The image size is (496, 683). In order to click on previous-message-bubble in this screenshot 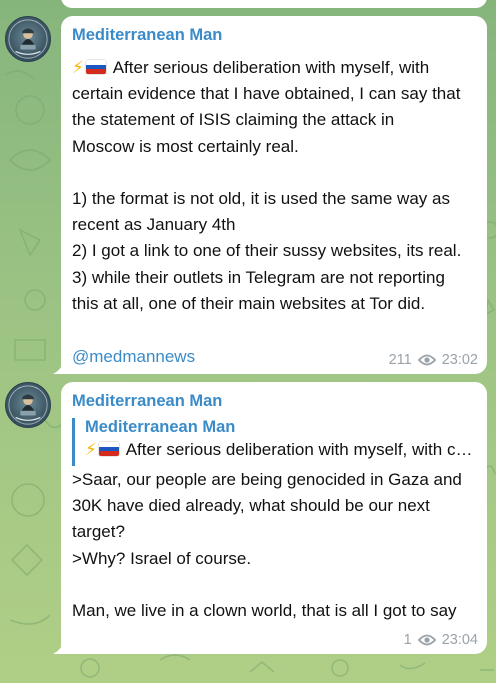, I will do `click(274, 4)`.